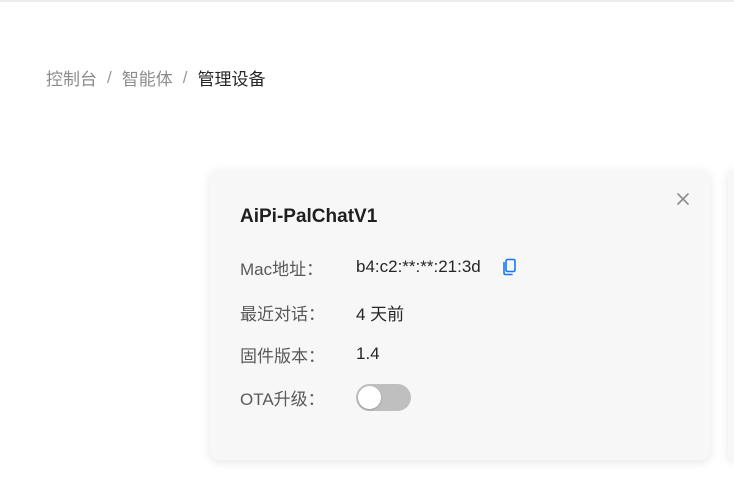 The image size is (734, 498). What do you see at coordinates (418, 266) in the screenshot?
I see `mac-value: b4:c2:**:**:21:3d` at bounding box center [418, 266].